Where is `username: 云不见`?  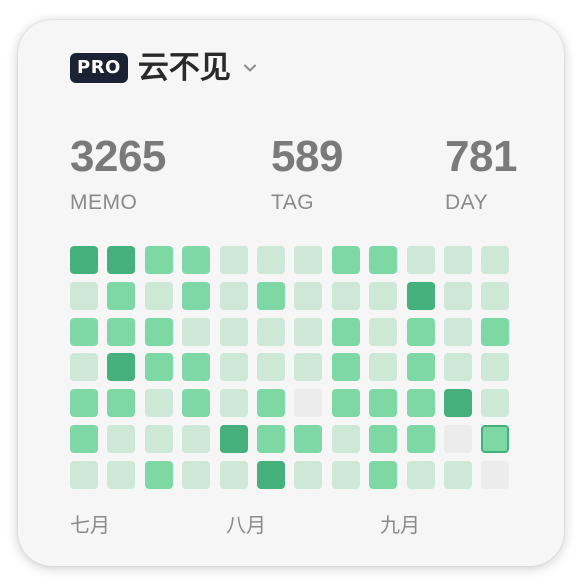 username: 云不见 is located at coordinates (184, 68).